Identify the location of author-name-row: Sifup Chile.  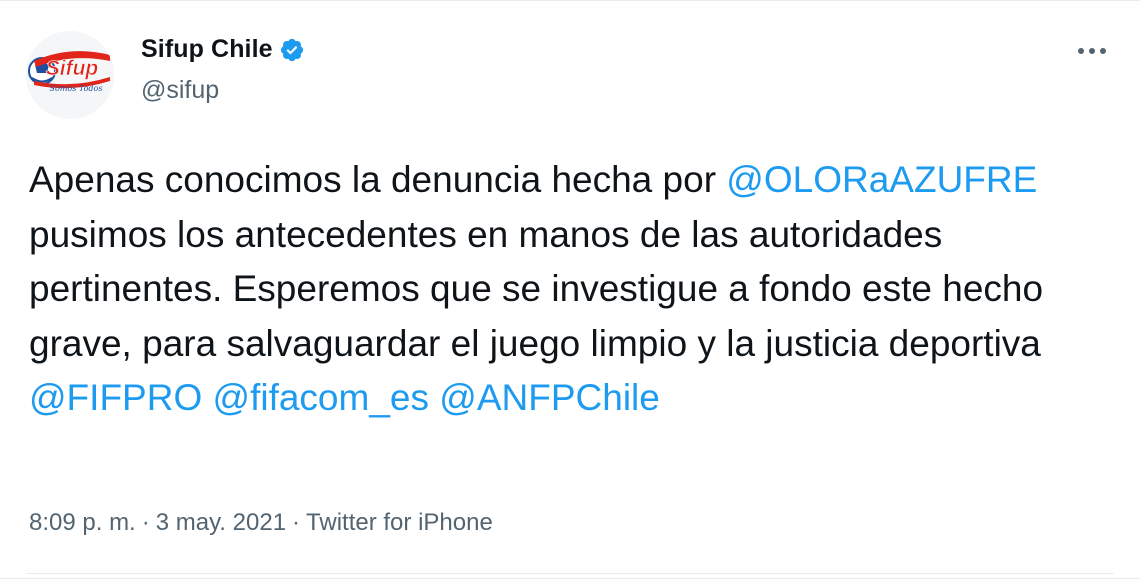
(223, 49).